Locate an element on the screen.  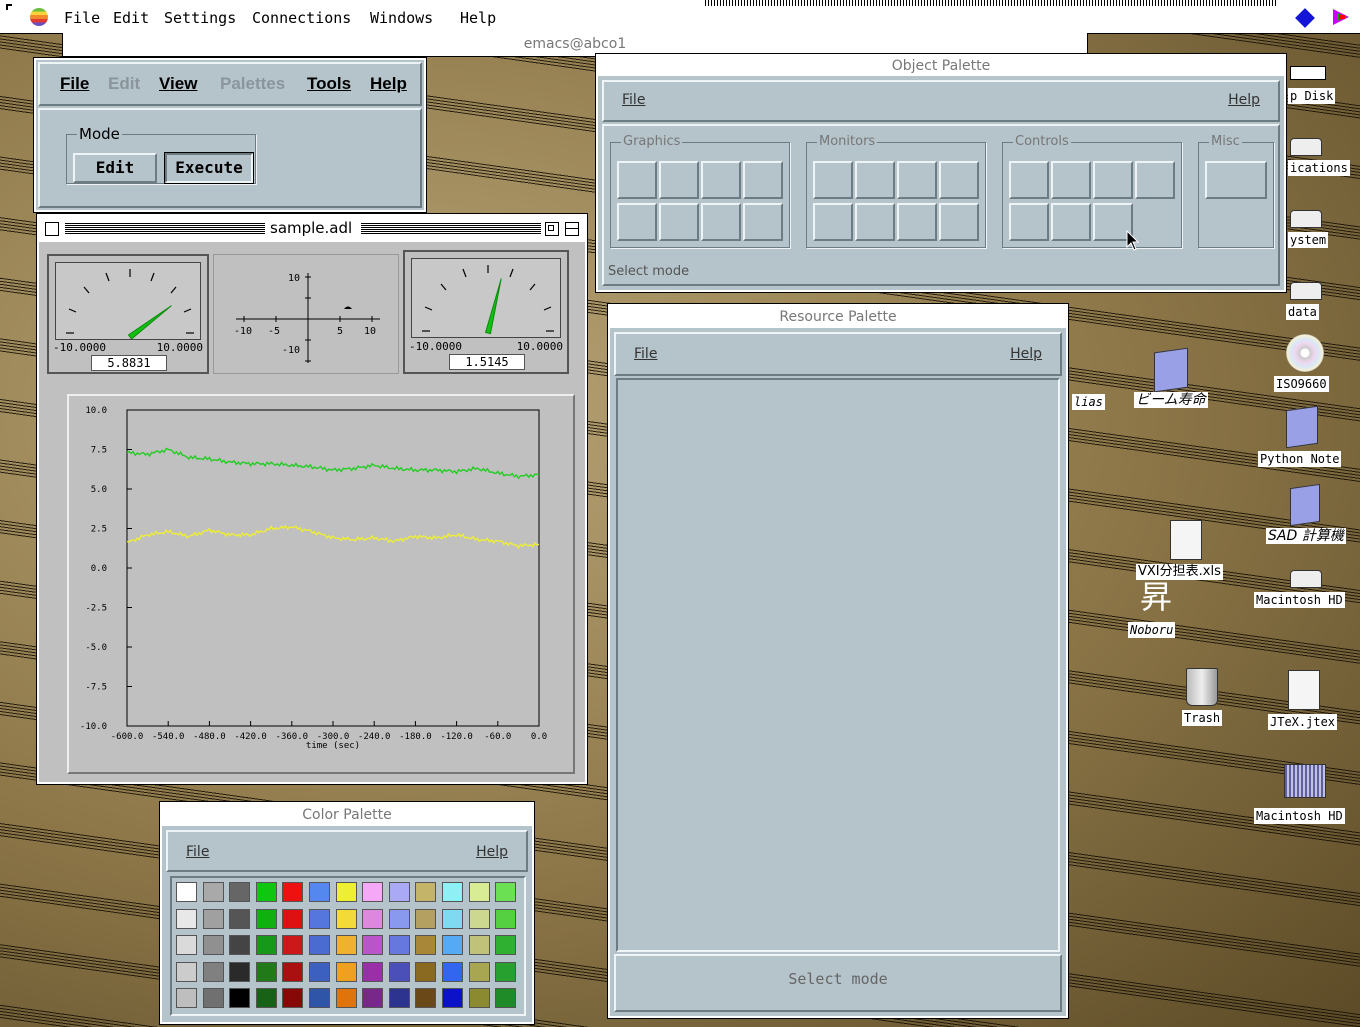
desktop-label-applications: ications is located at coordinates (1319, 168).